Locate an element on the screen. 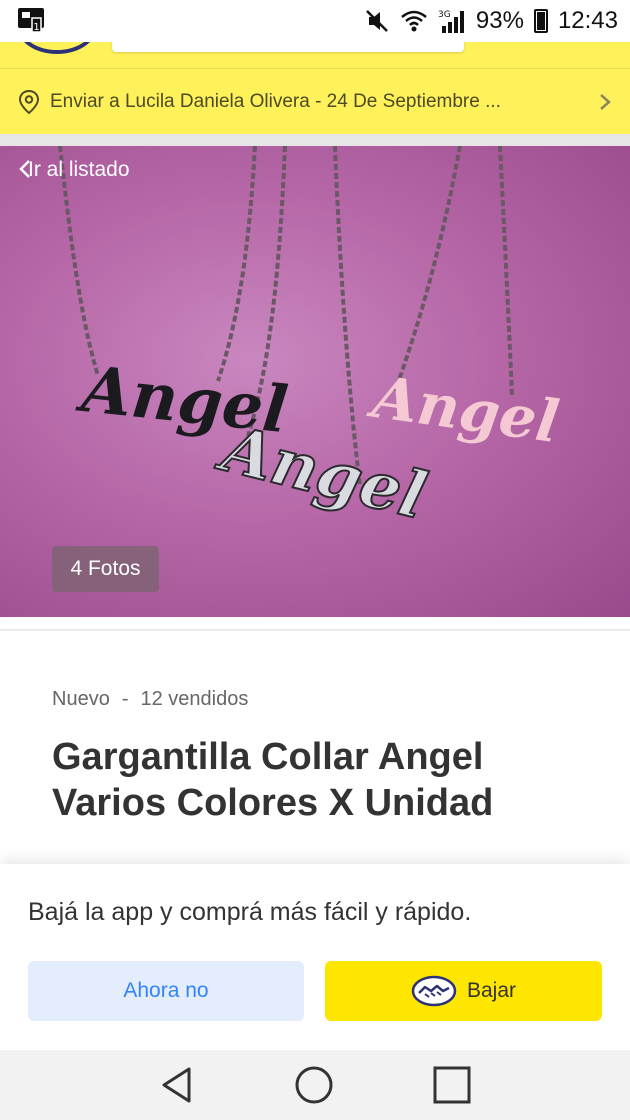 The height and width of the screenshot is (1120, 630). necklace-pendant-pink: Angel is located at coordinates (463, 409).